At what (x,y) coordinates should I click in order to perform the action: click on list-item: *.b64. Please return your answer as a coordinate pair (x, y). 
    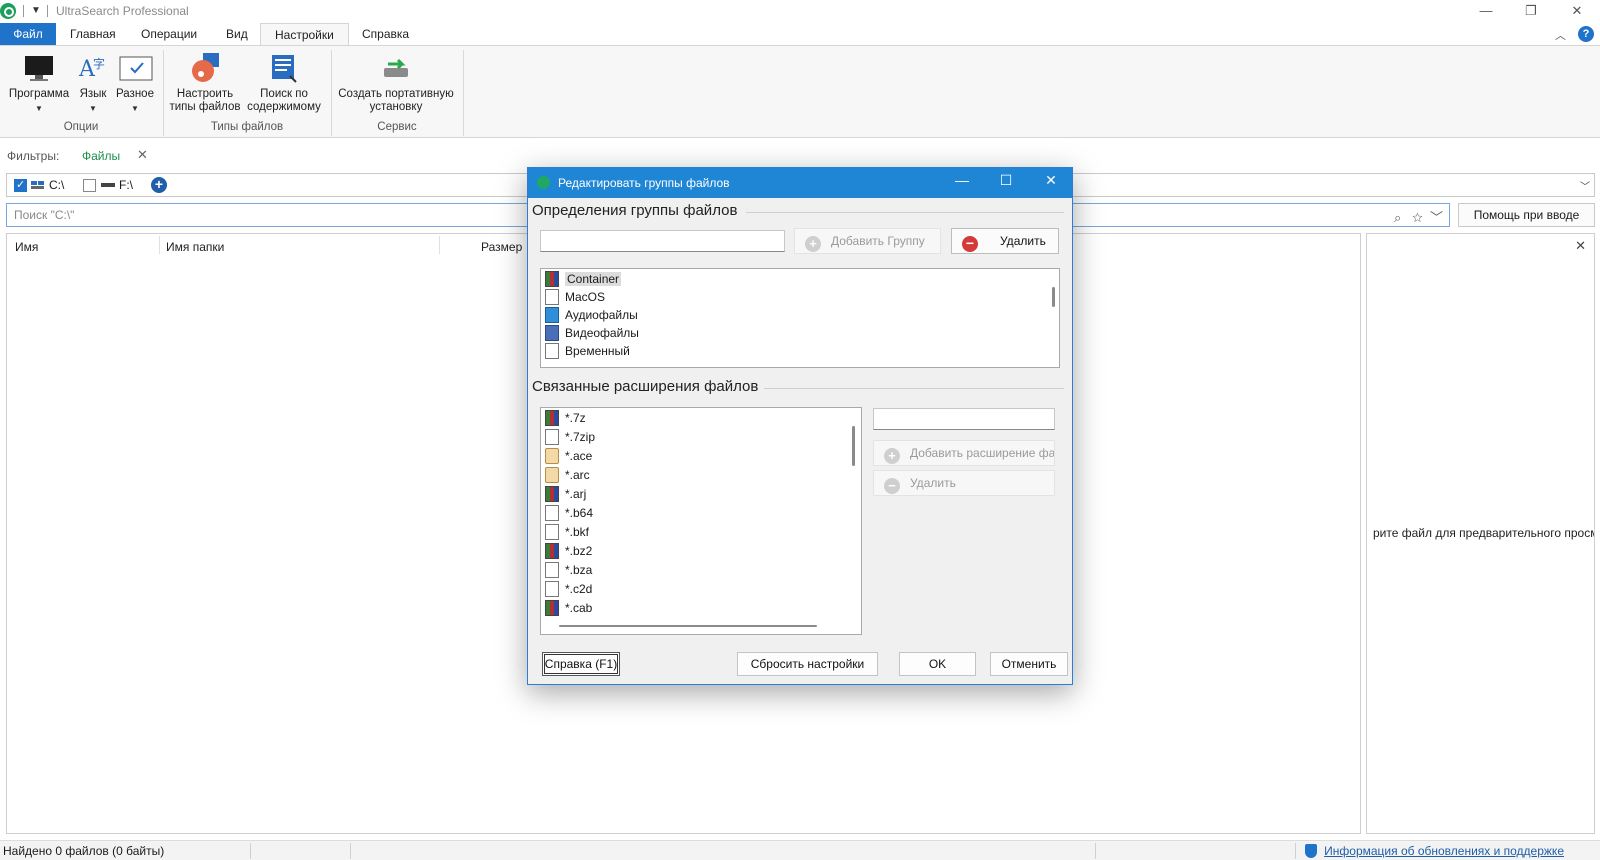
    Looking at the image, I should click on (569, 513).